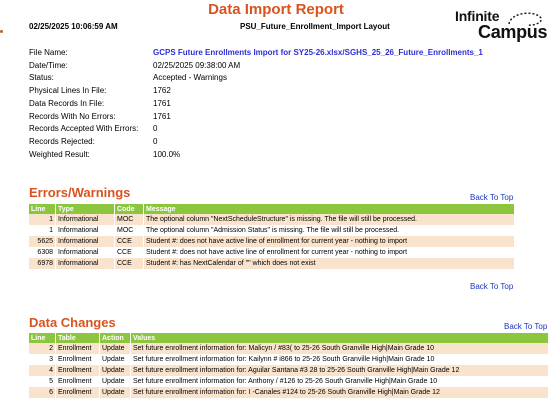 The image size is (552, 405). What do you see at coordinates (42, 263) in the screenshot?
I see `error-line: 6978` at bounding box center [42, 263].